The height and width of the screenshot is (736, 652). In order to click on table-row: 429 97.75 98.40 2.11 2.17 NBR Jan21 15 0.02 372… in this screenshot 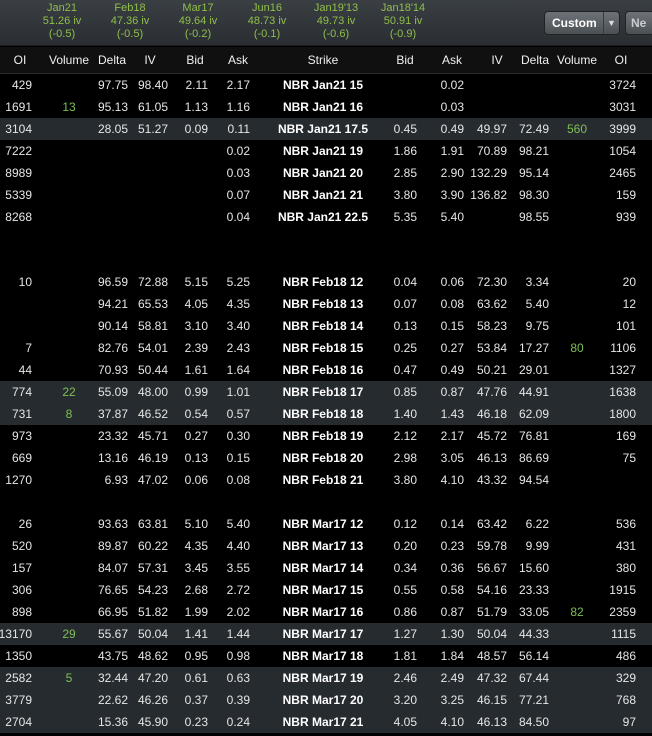, I will do `click(326, 85)`.